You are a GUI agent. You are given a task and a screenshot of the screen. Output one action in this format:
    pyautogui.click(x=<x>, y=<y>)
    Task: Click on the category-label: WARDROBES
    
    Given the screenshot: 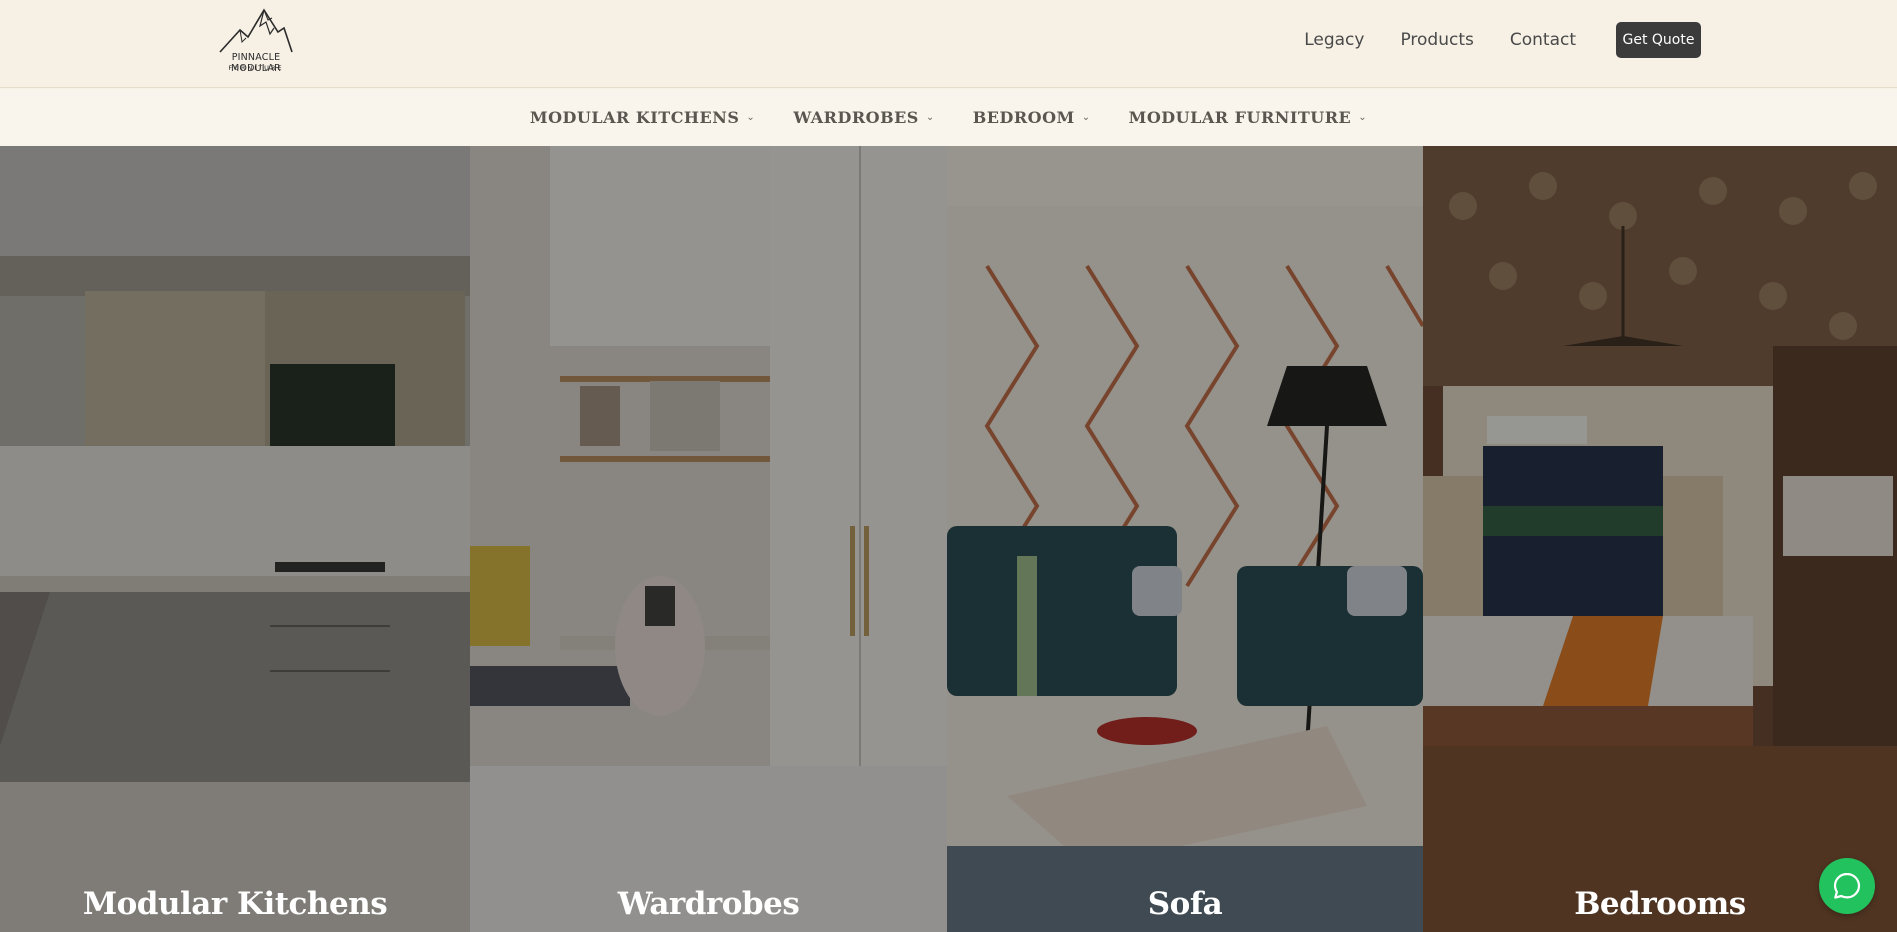 What is the action you would take?
    pyautogui.click(x=856, y=117)
    